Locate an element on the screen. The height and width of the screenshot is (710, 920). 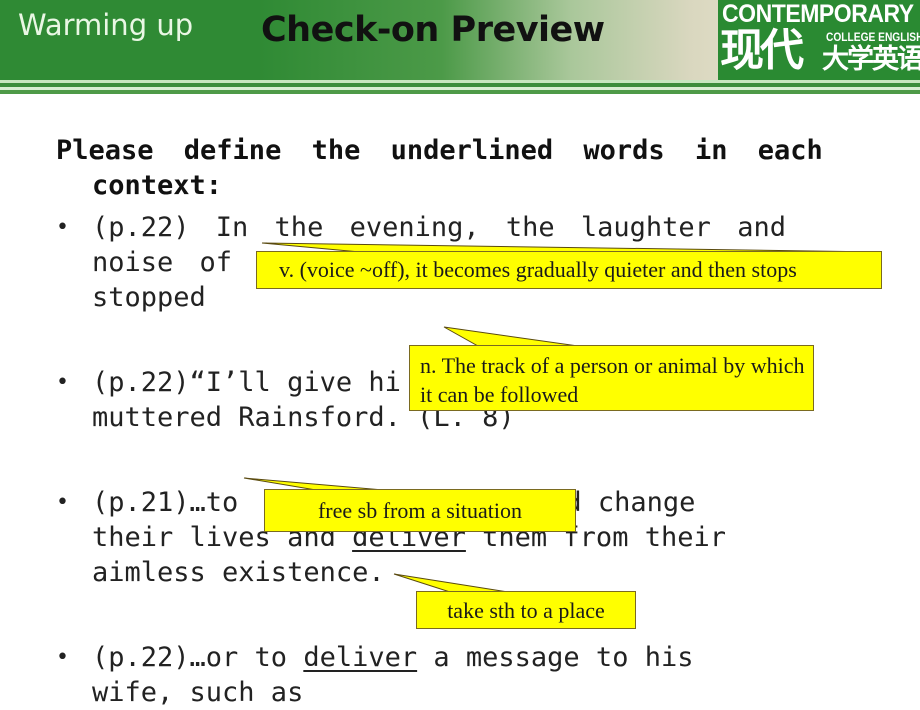
definition-callout: free sb from a situation is located at coordinates (420, 510).